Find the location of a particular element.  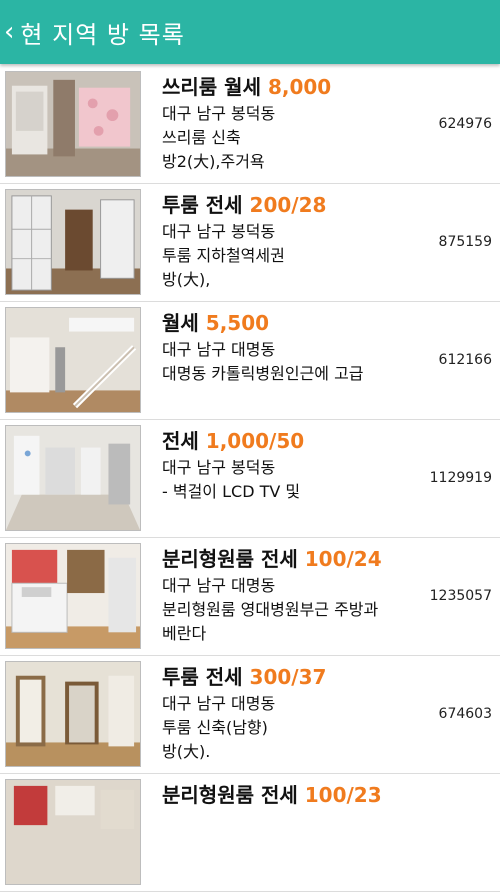

listing-code: 612166 is located at coordinates (465, 360).